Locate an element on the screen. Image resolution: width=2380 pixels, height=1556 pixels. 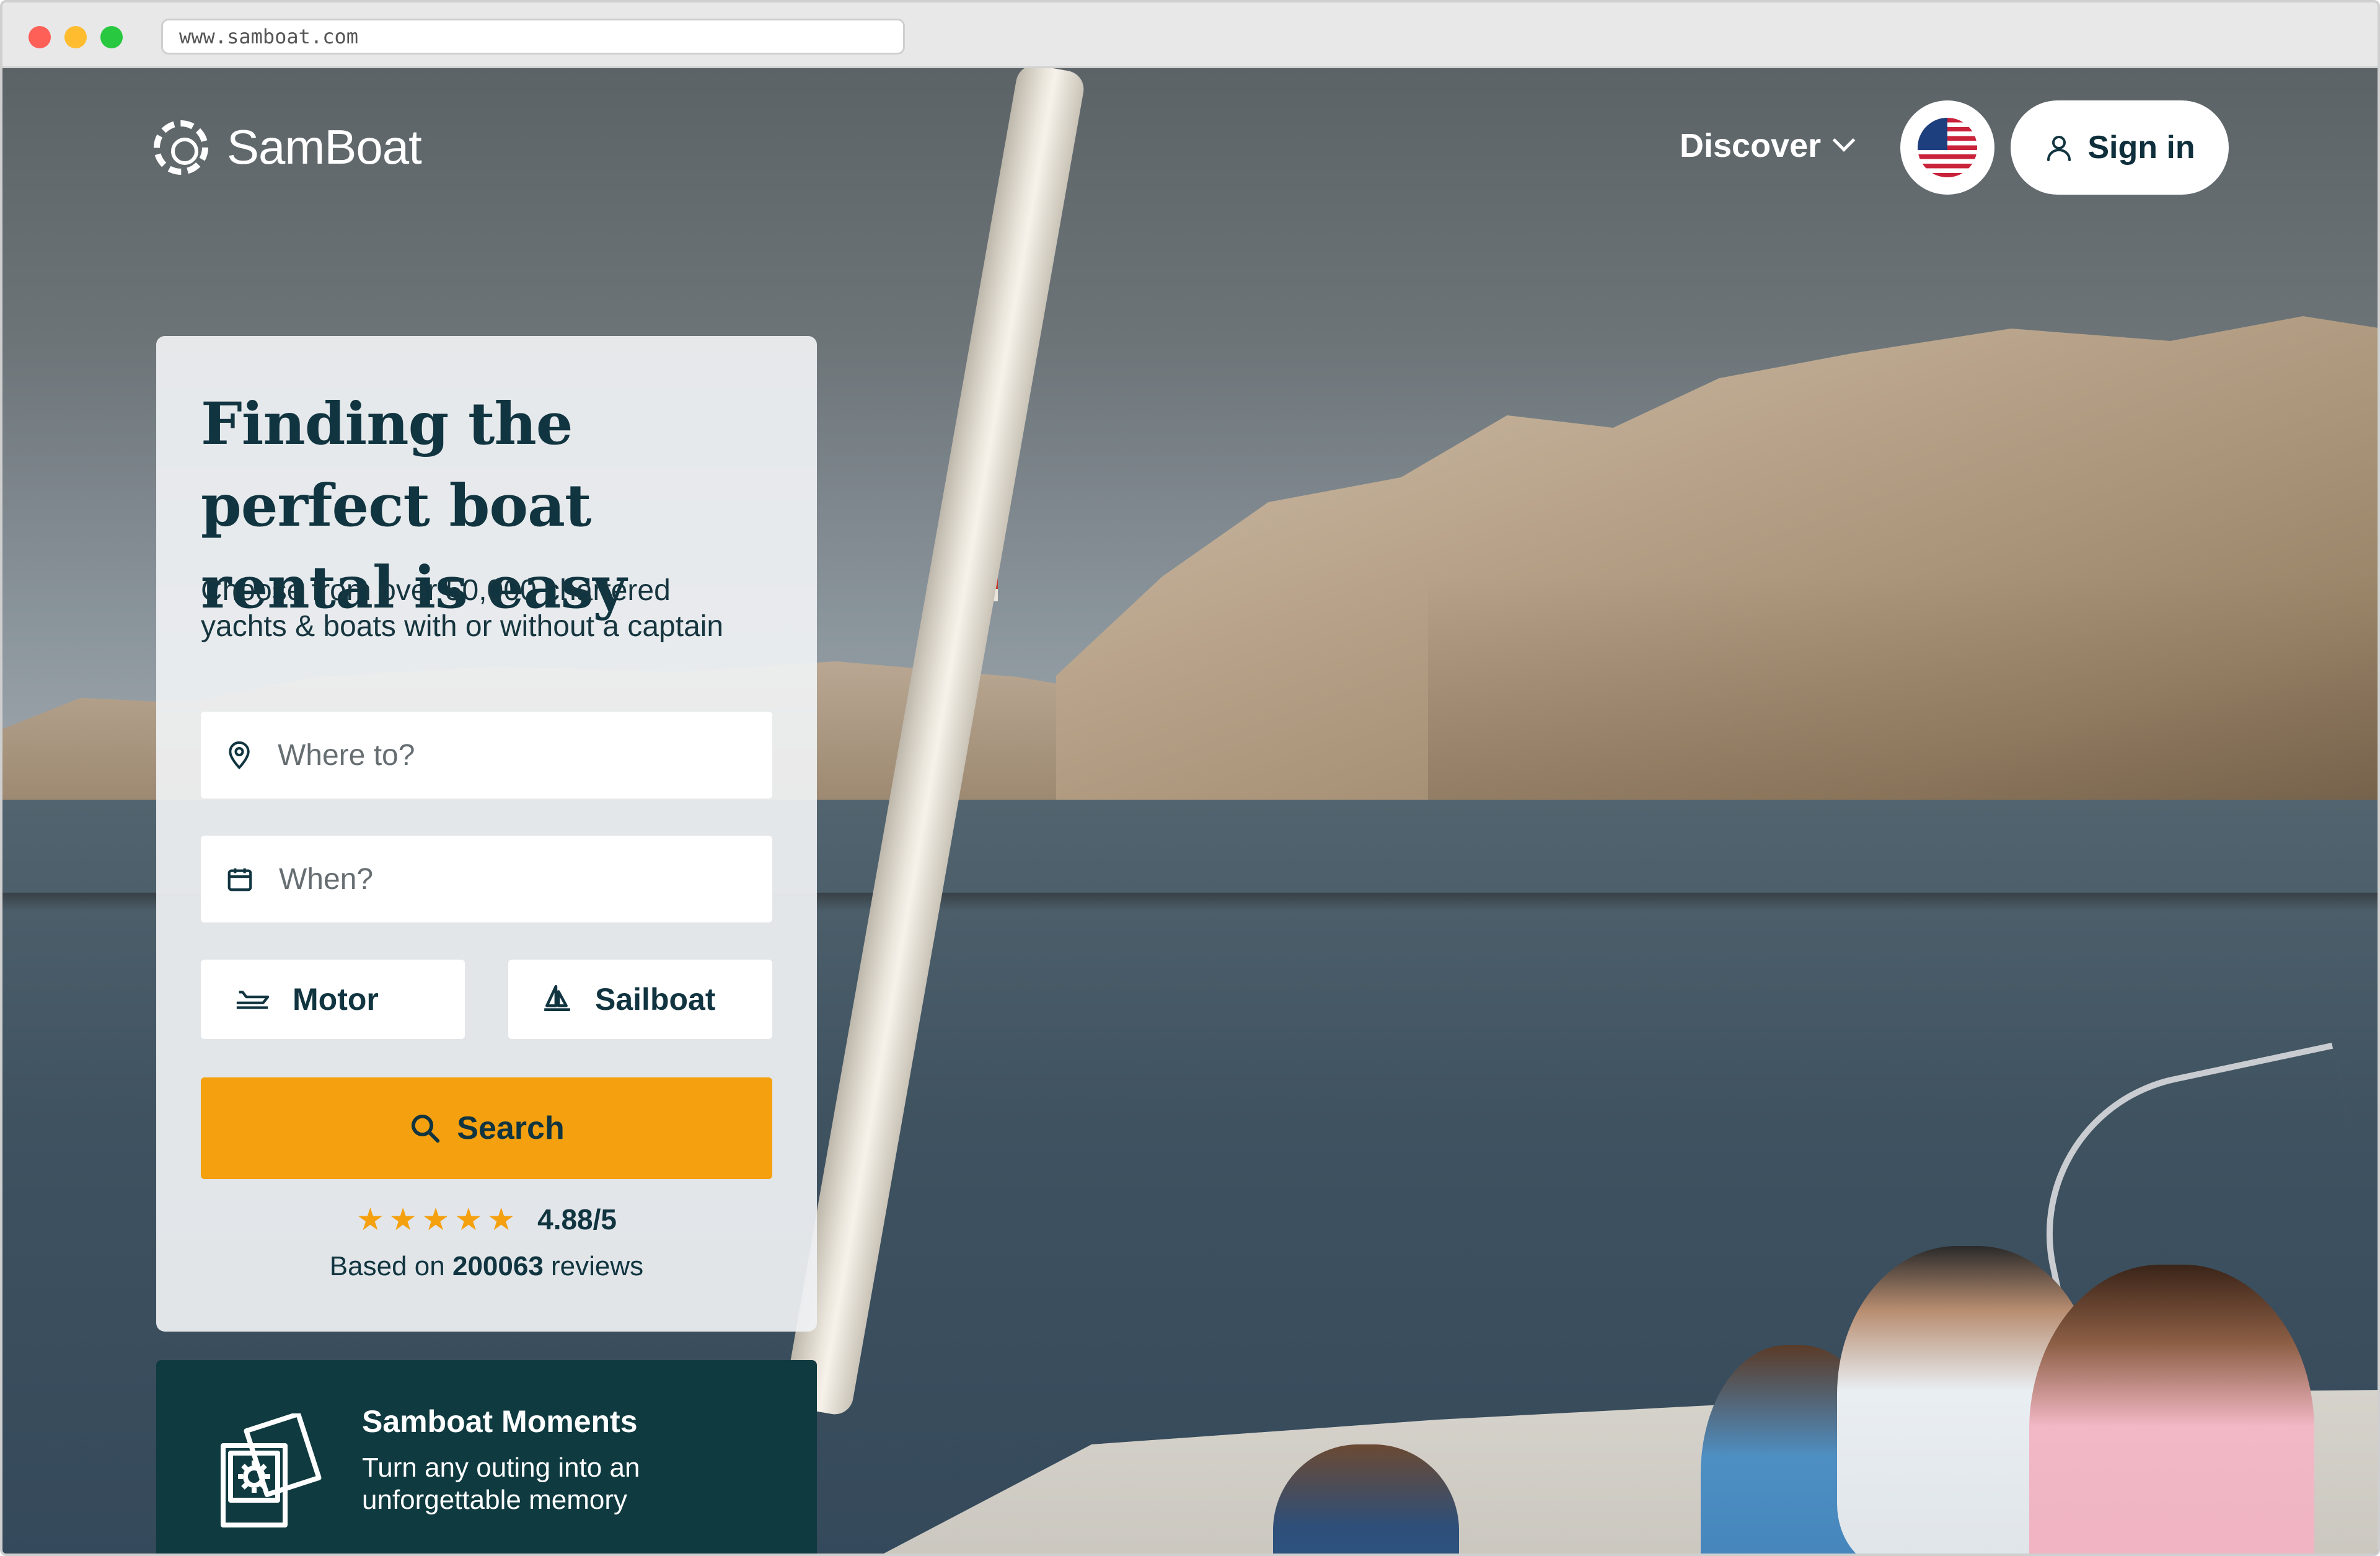
logo-text: SamBoat is located at coordinates (324, 147).